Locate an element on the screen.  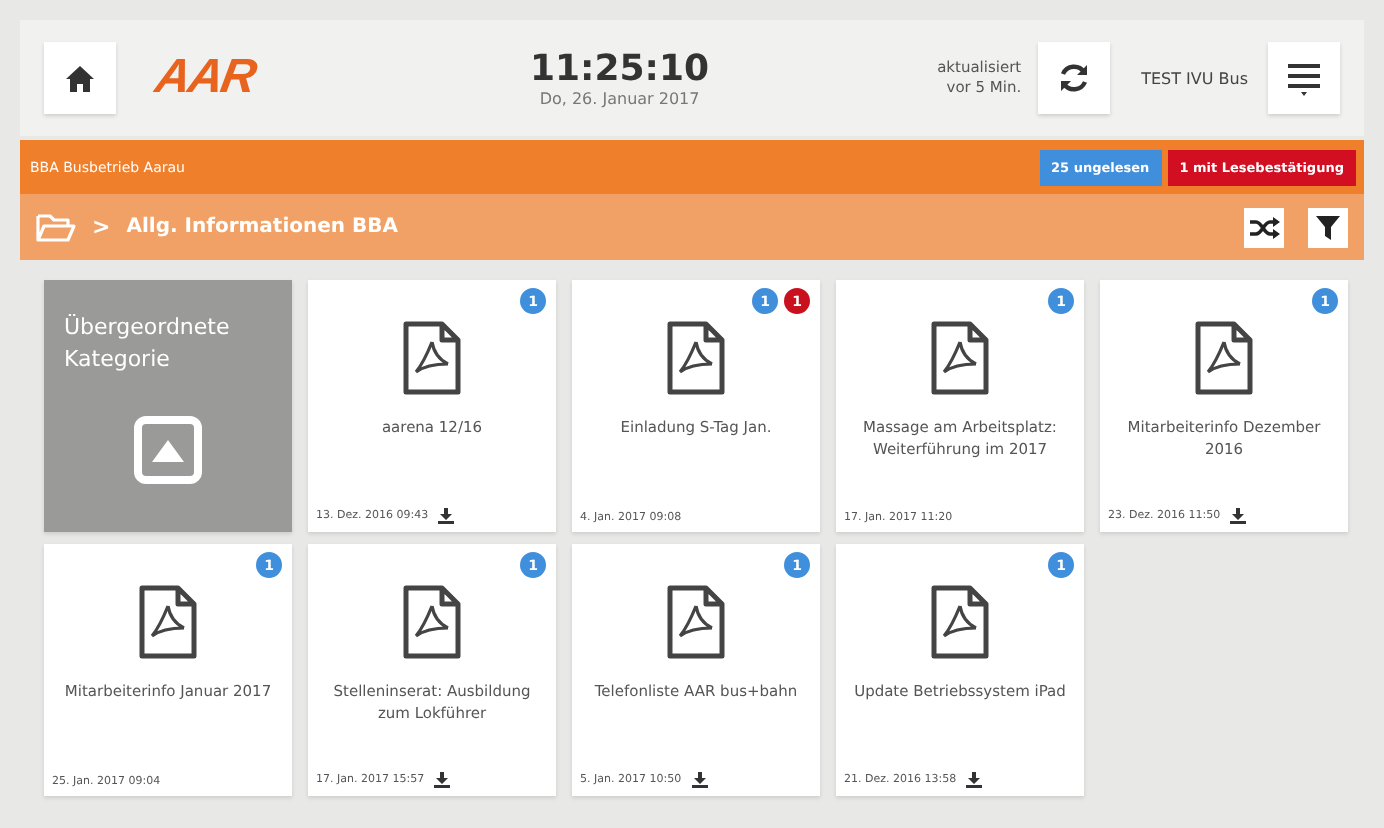
menu-icon is located at coordinates (1304, 78).